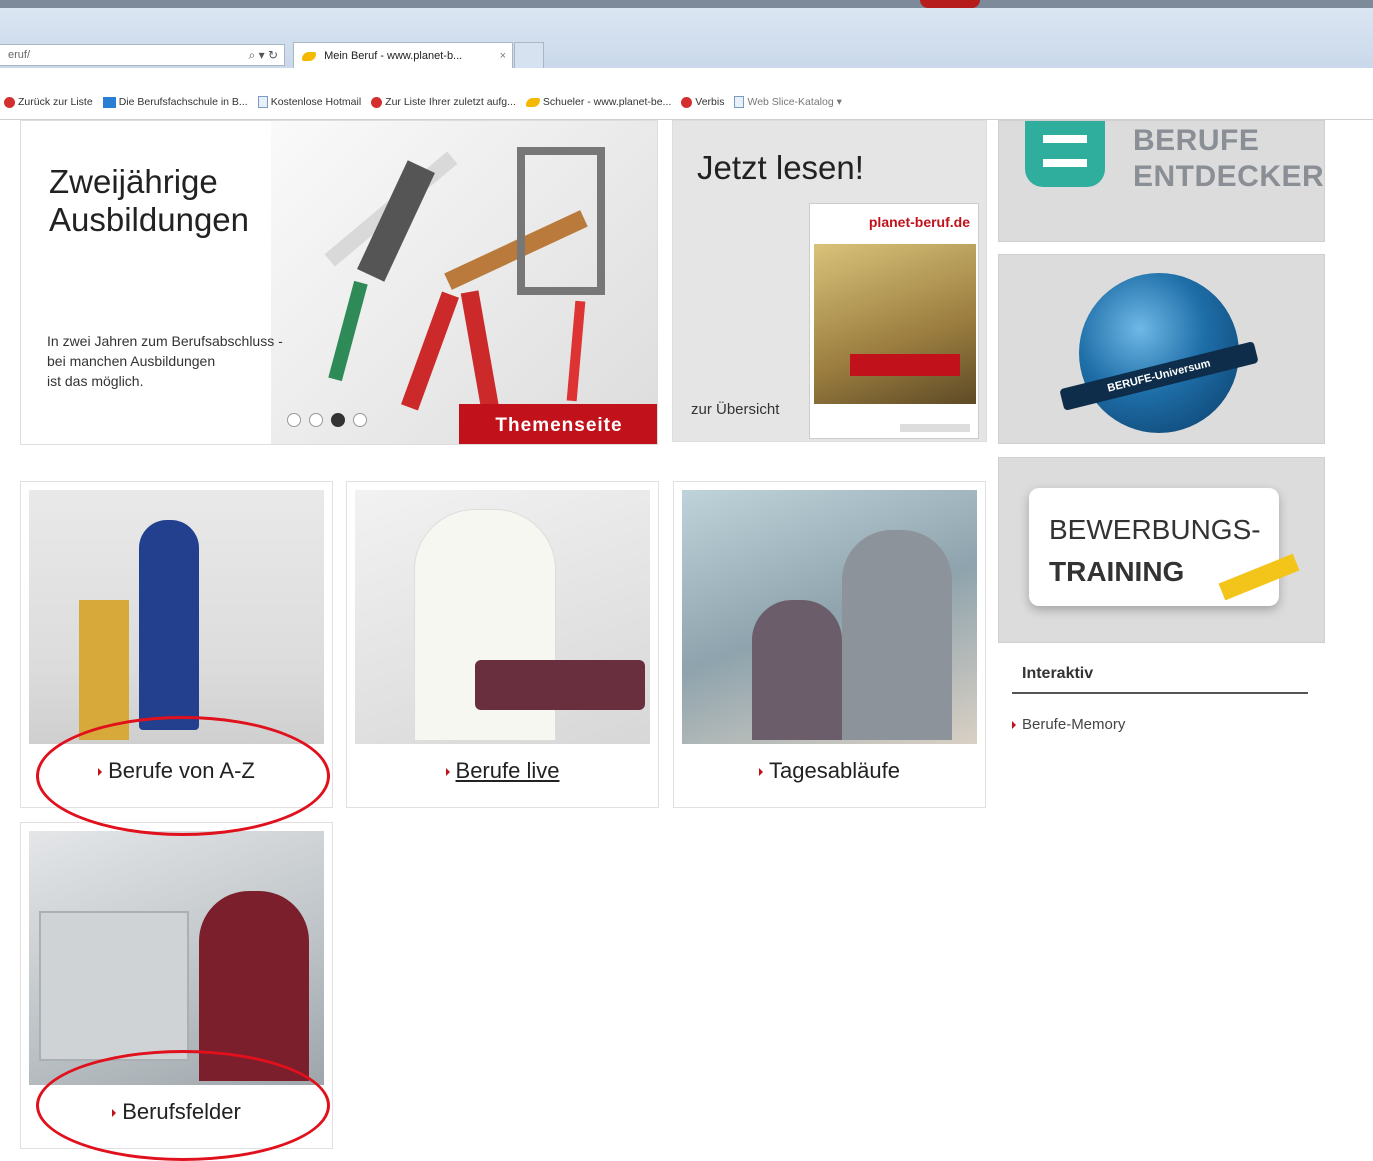 The width and height of the screenshot is (1373, 1161). I want to click on entdecker-text: BERUFE ENTDECKER, so click(1228, 159).